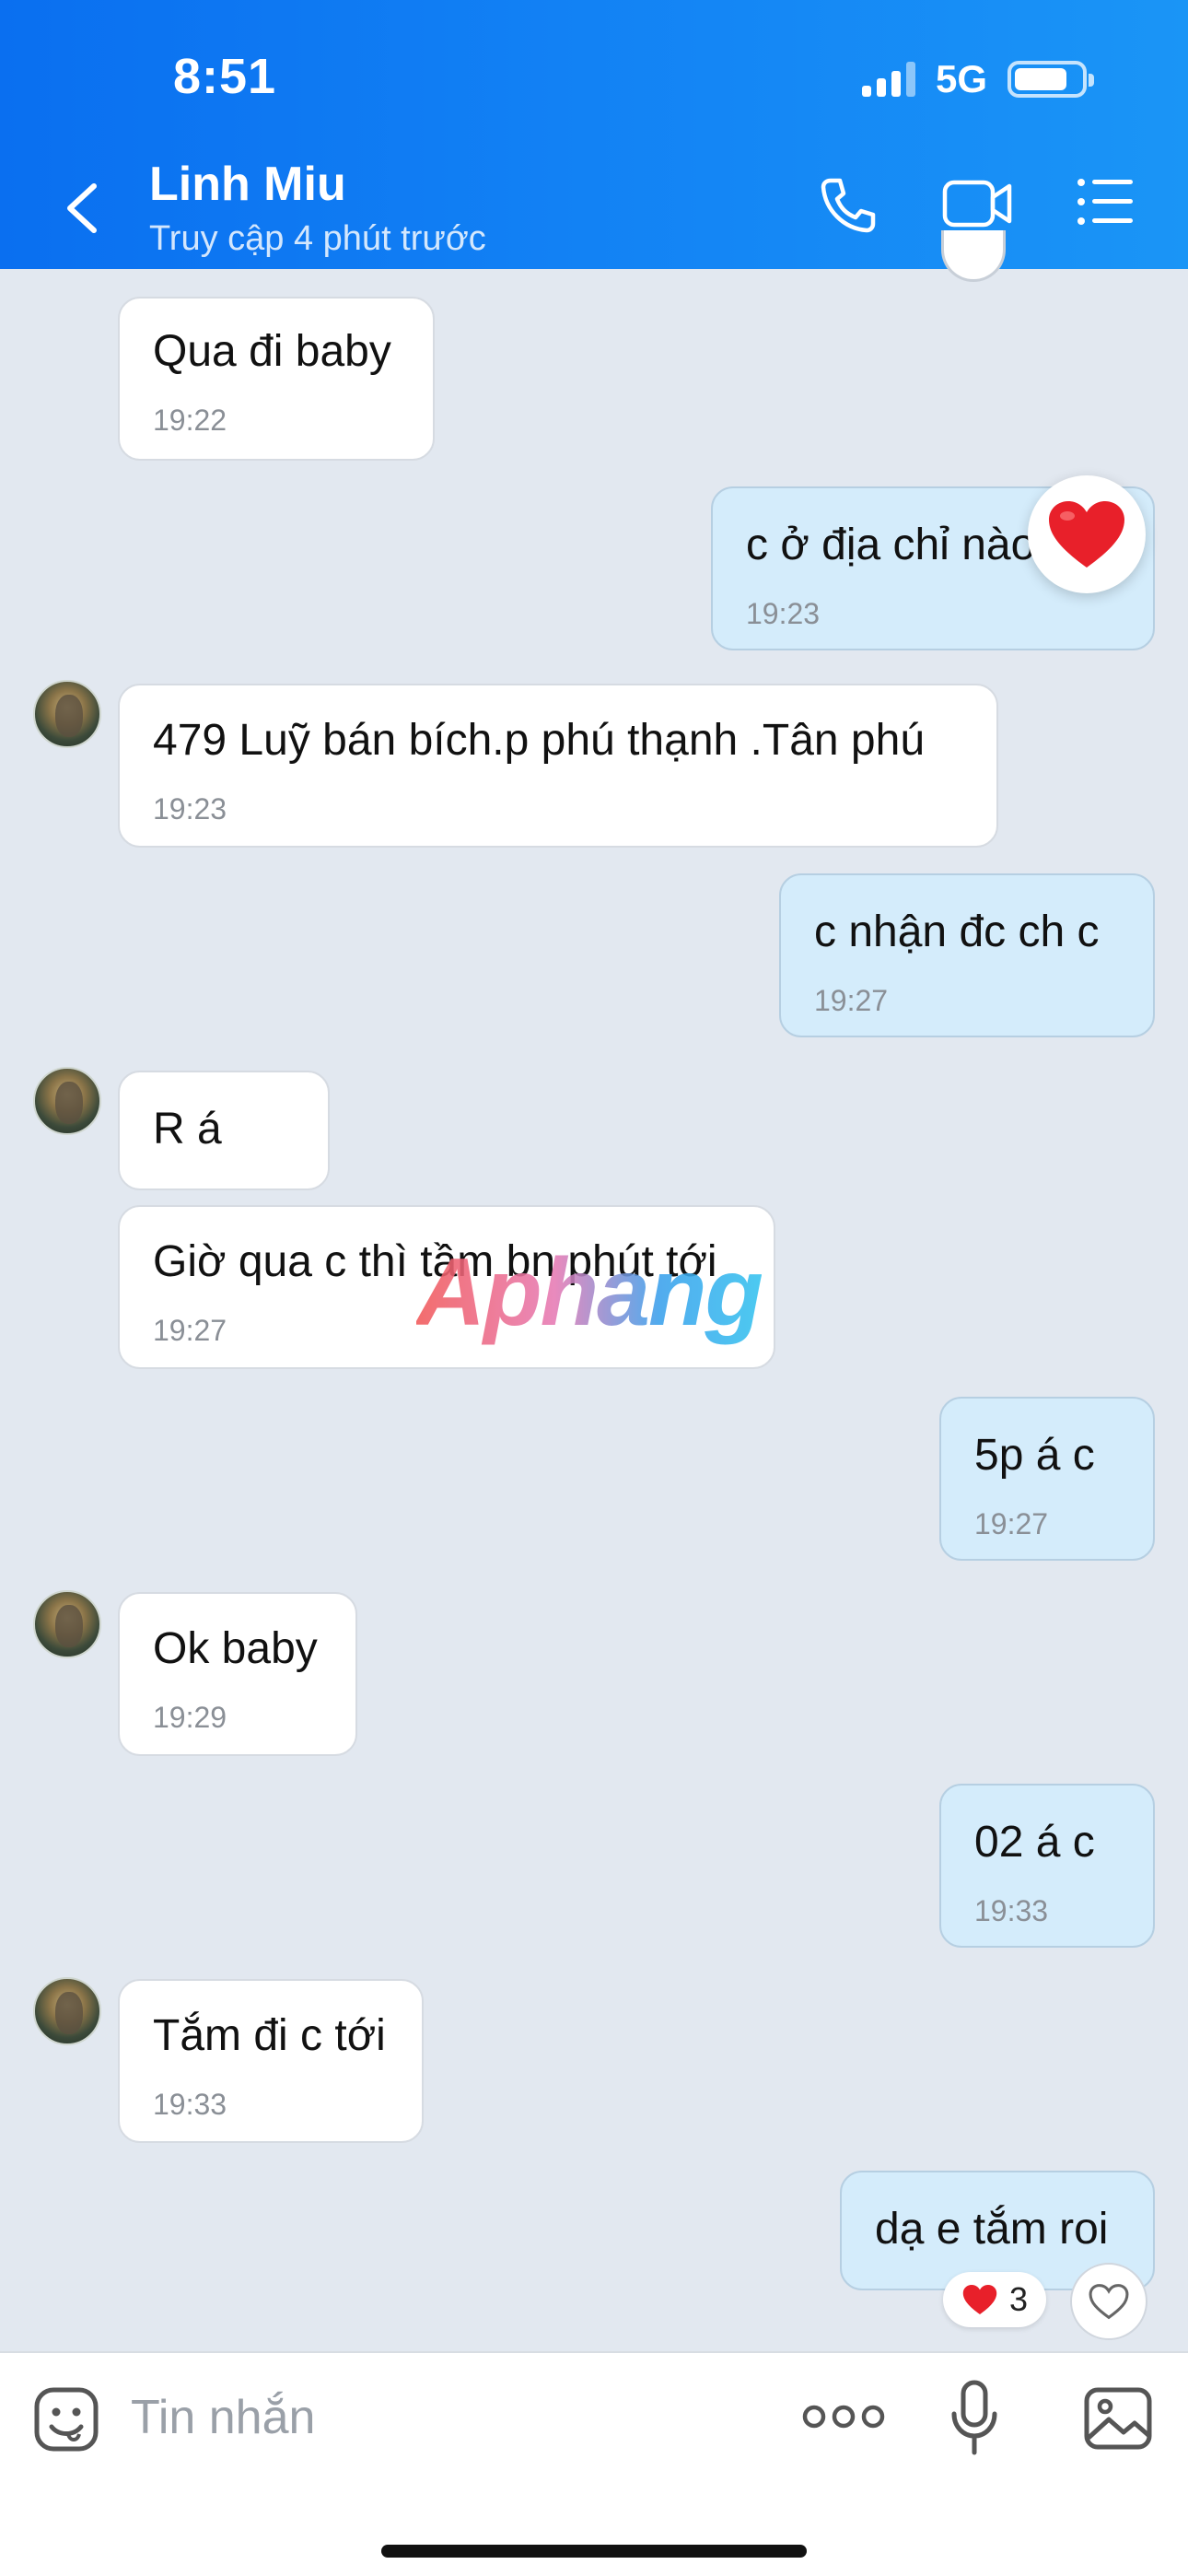 The height and width of the screenshot is (2576, 1188). What do you see at coordinates (1019, 2299) in the screenshot?
I see `reaction-count: 3` at bounding box center [1019, 2299].